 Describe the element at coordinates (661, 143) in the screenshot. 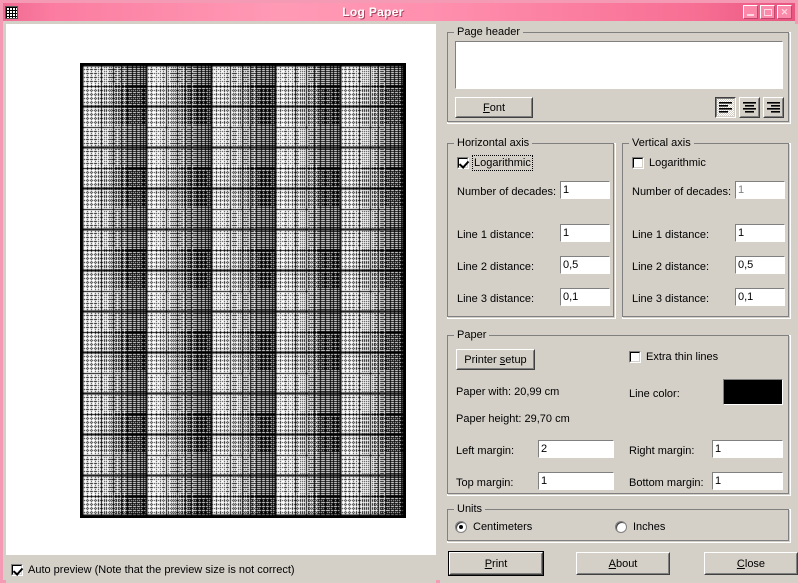

I see `vertical-axis-legend: Vertical axis` at that location.